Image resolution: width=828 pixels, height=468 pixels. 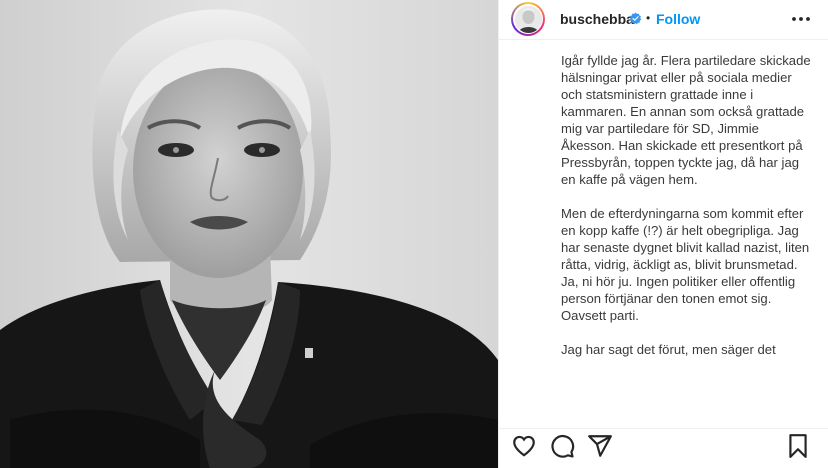 I want to click on more-options-icon, so click(x=801, y=19).